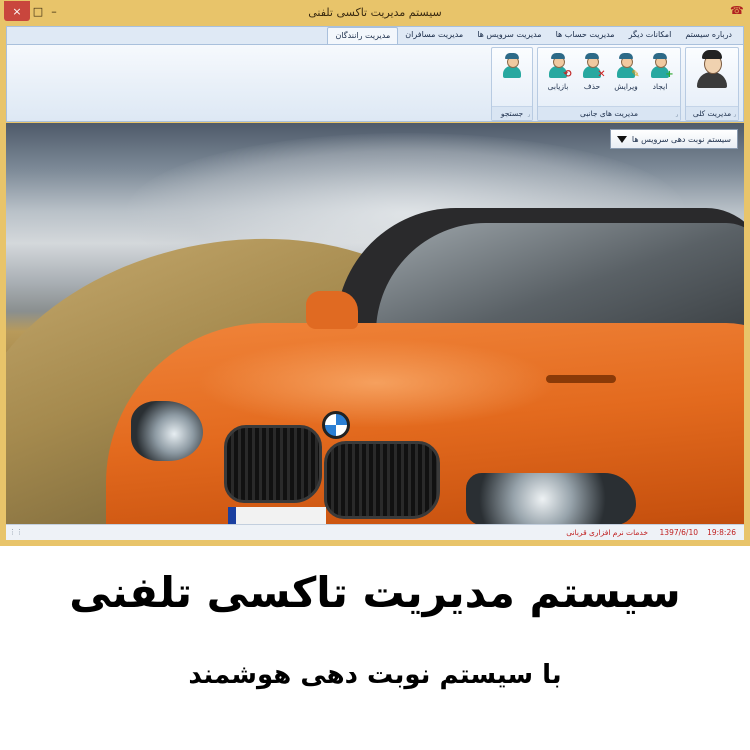  What do you see at coordinates (607, 532) in the screenshot?
I see `status-company: خدمات نرم افزاری قربانی` at bounding box center [607, 532].